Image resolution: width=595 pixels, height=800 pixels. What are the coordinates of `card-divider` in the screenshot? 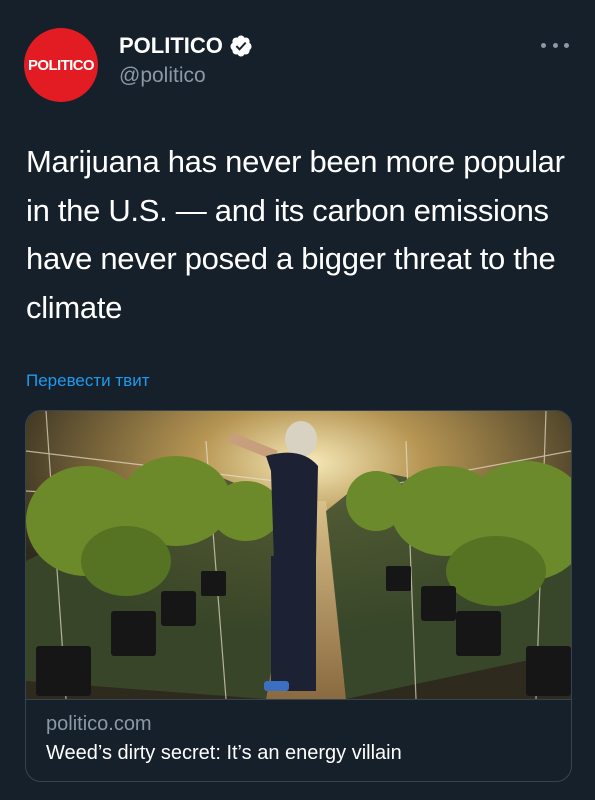 It's located at (298, 699).